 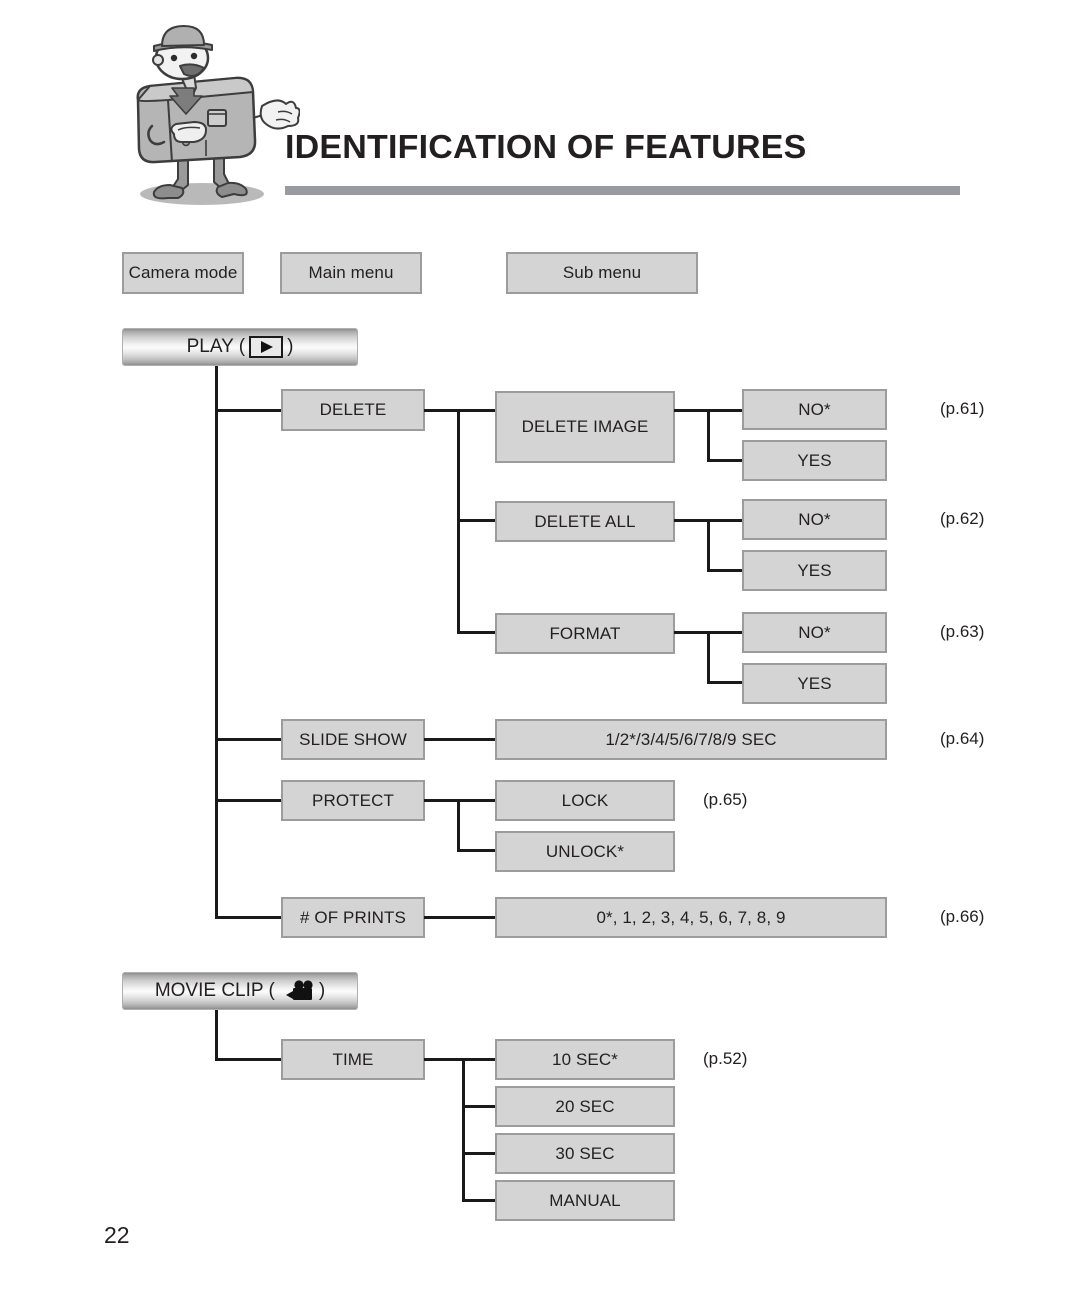 I want to click on menu-item-label: PROTECT, so click(x=353, y=800).